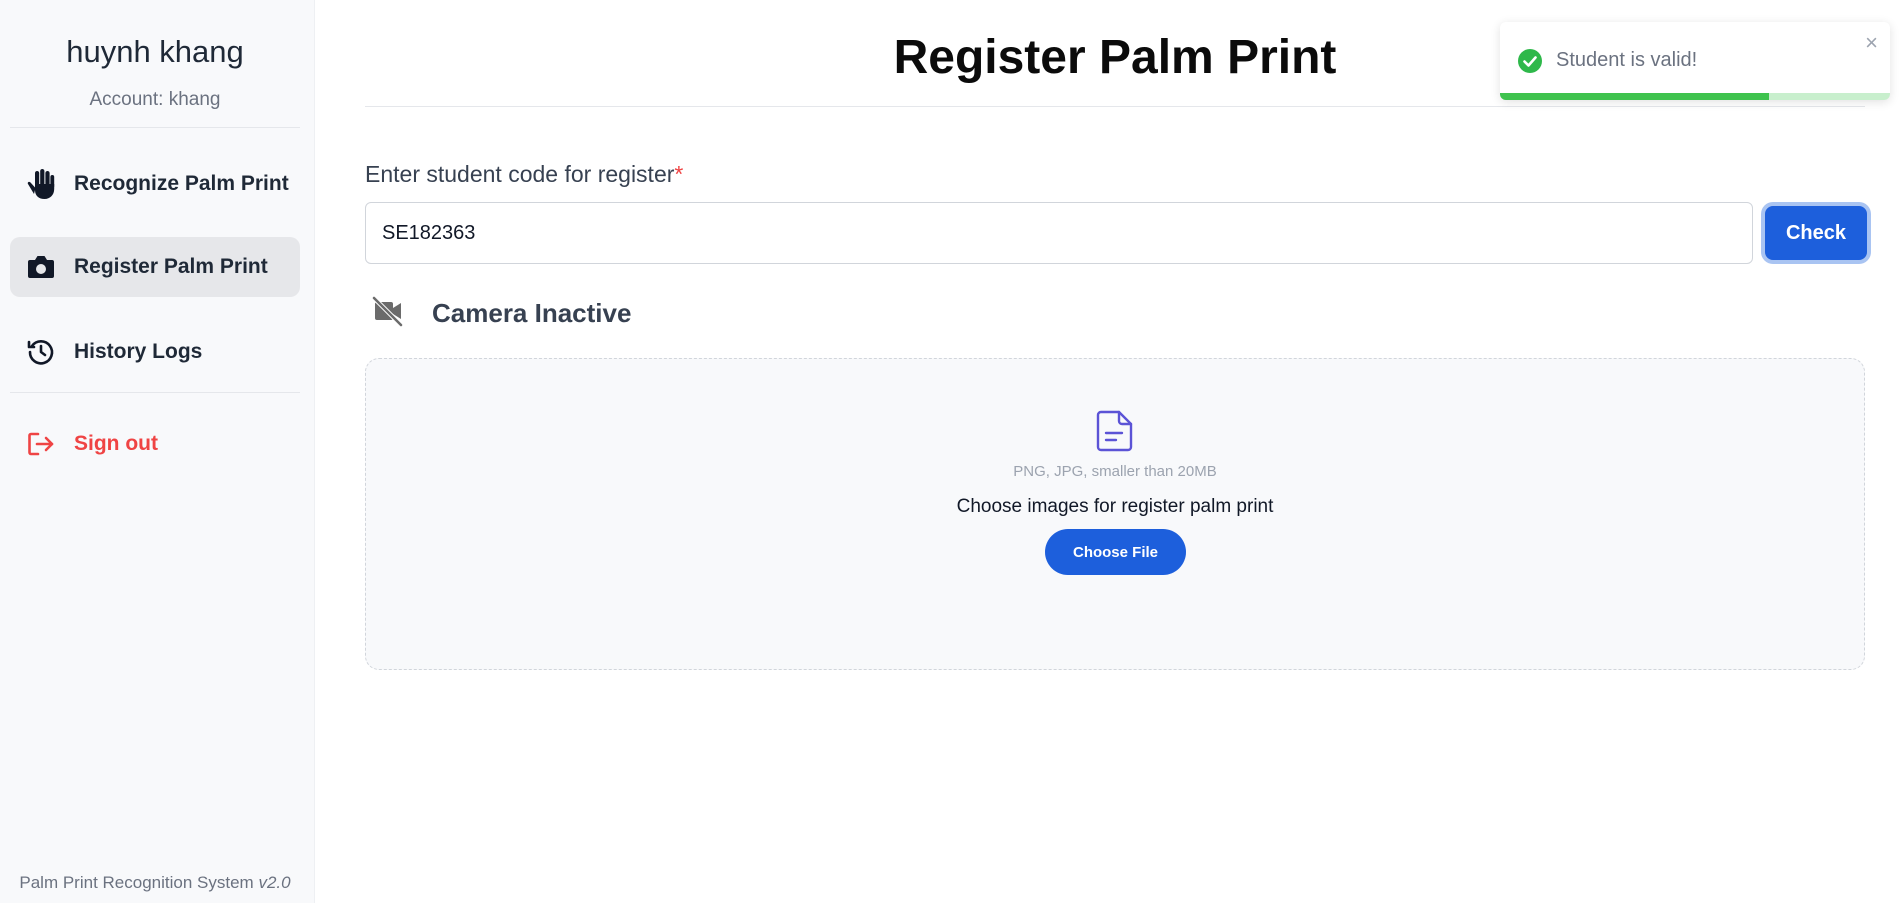  What do you see at coordinates (171, 266) in the screenshot?
I see `sidebar-item-label: Register Palm Print` at bounding box center [171, 266].